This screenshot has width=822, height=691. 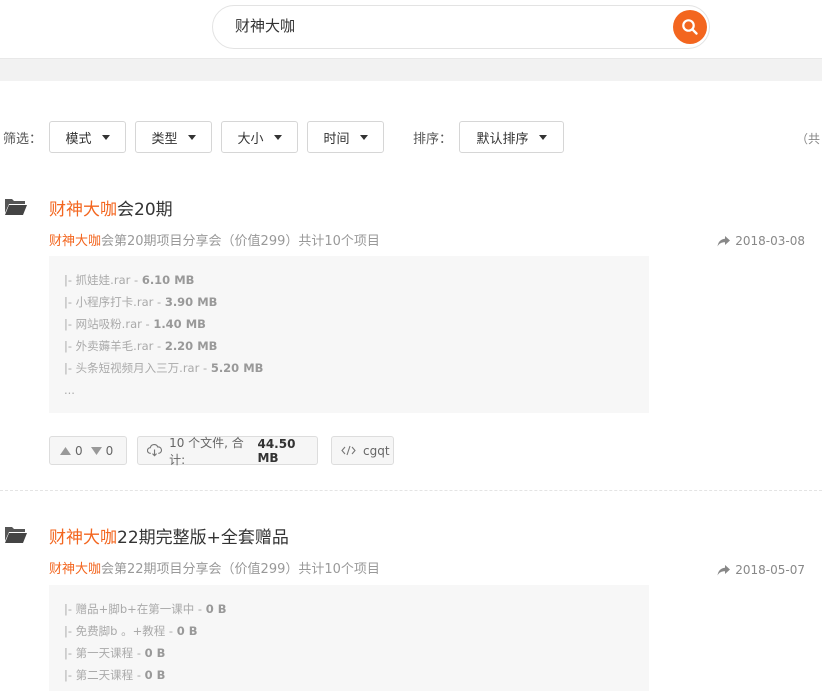 What do you see at coordinates (145, 210) in the screenshot?
I see `title-rest: 会20期` at bounding box center [145, 210].